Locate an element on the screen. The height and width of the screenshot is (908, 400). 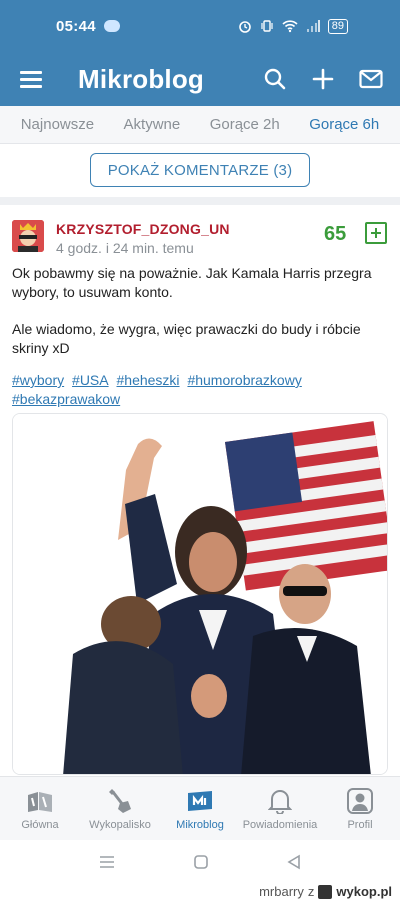
add-post-button is located at coordinates (323, 79).